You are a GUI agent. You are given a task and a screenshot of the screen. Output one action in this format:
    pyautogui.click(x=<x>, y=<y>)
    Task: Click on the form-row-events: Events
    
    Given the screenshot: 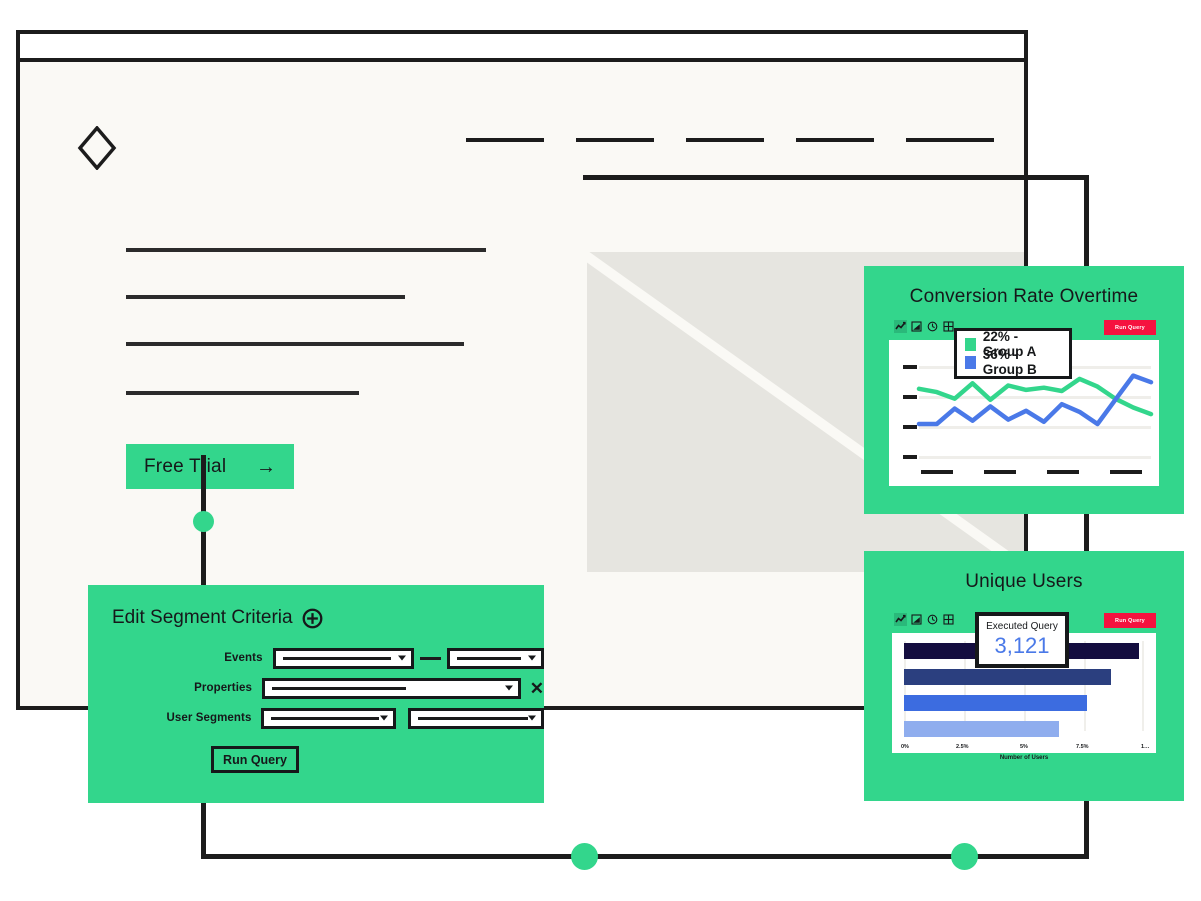 What is the action you would take?
    pyautogui.click(x=316, y=658)
    